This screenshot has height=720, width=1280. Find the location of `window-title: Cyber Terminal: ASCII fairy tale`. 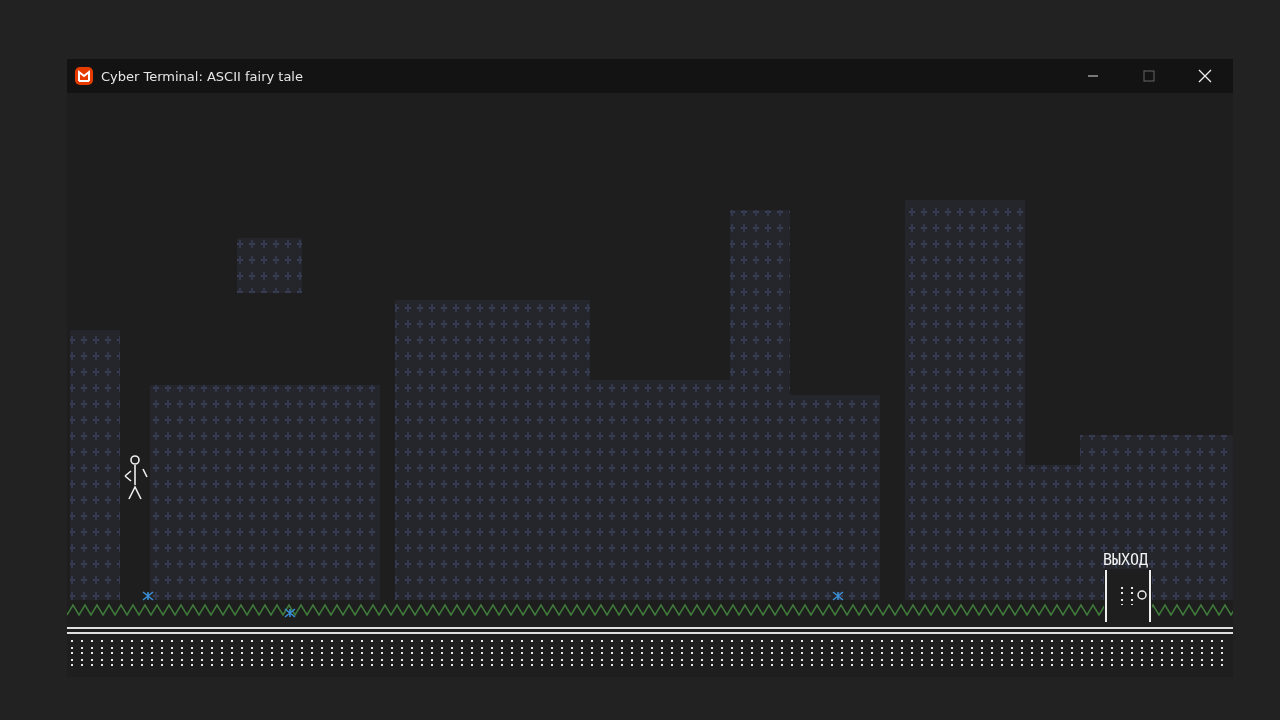

window-title: Cyber Terminal: ASCII fairy tale is located at coordinates (202, 76).